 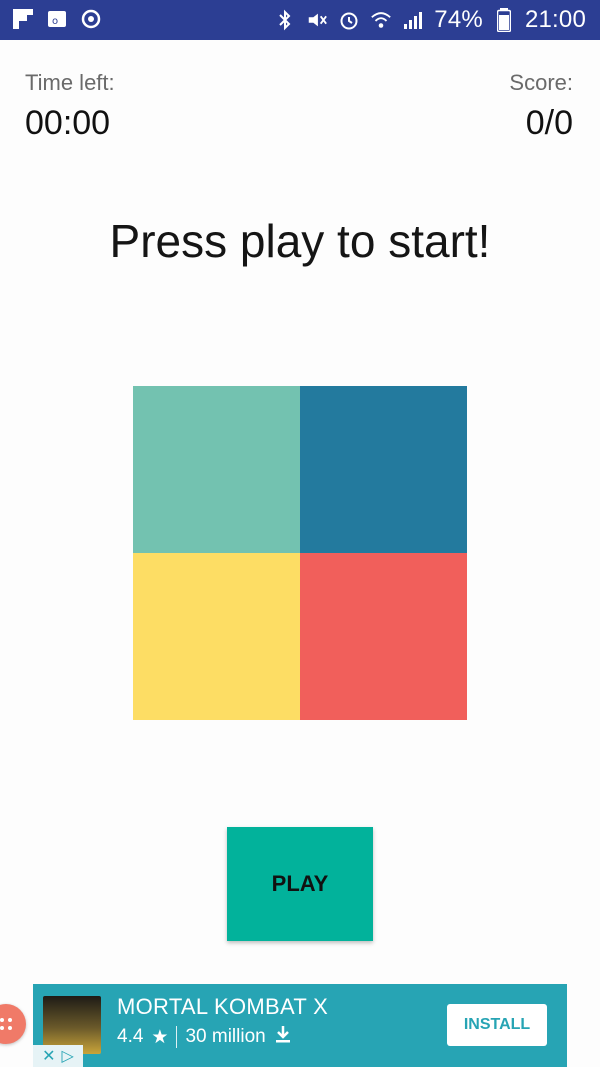 I want to click on floating-game-icon, so click(x=13, y=1024).